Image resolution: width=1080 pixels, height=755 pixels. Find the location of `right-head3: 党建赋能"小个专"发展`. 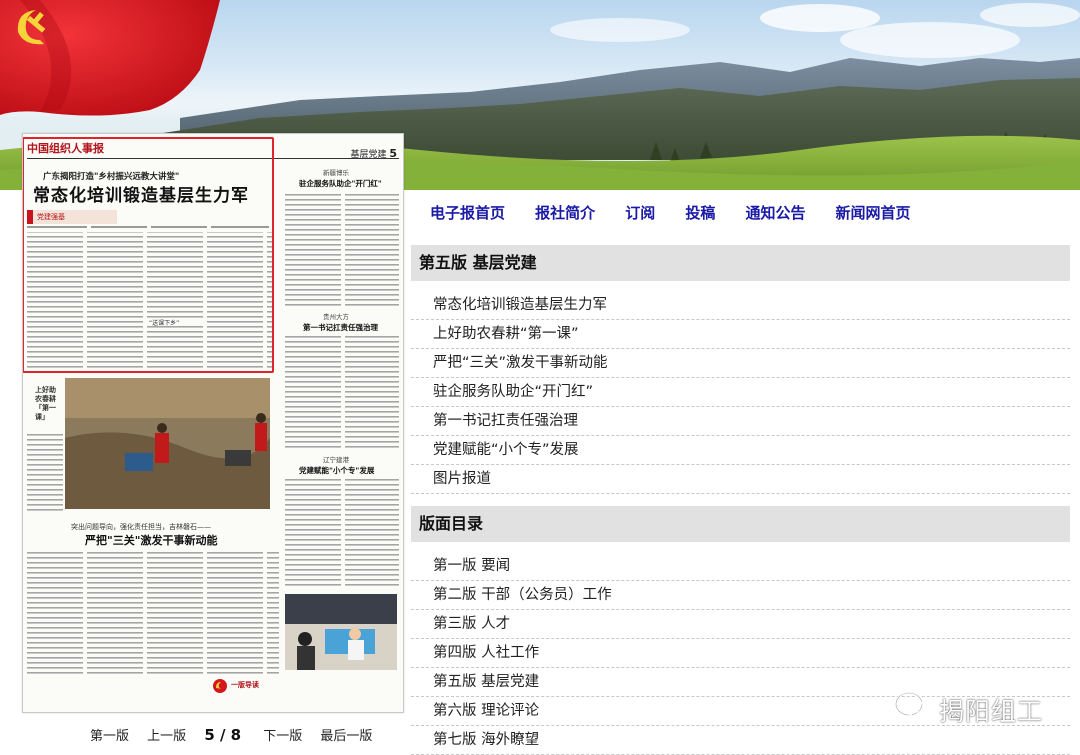

right-head3: 党建赋能"小个专"发展 is located at coordinates (337, 470).